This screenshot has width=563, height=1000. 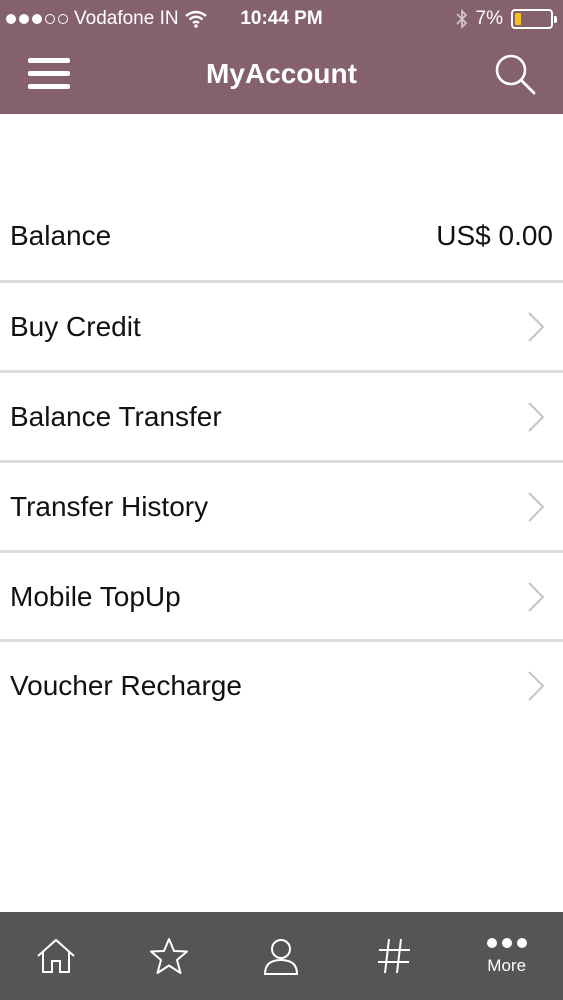 I want to click on tab-more-label: More, so click(x=507, y=965).